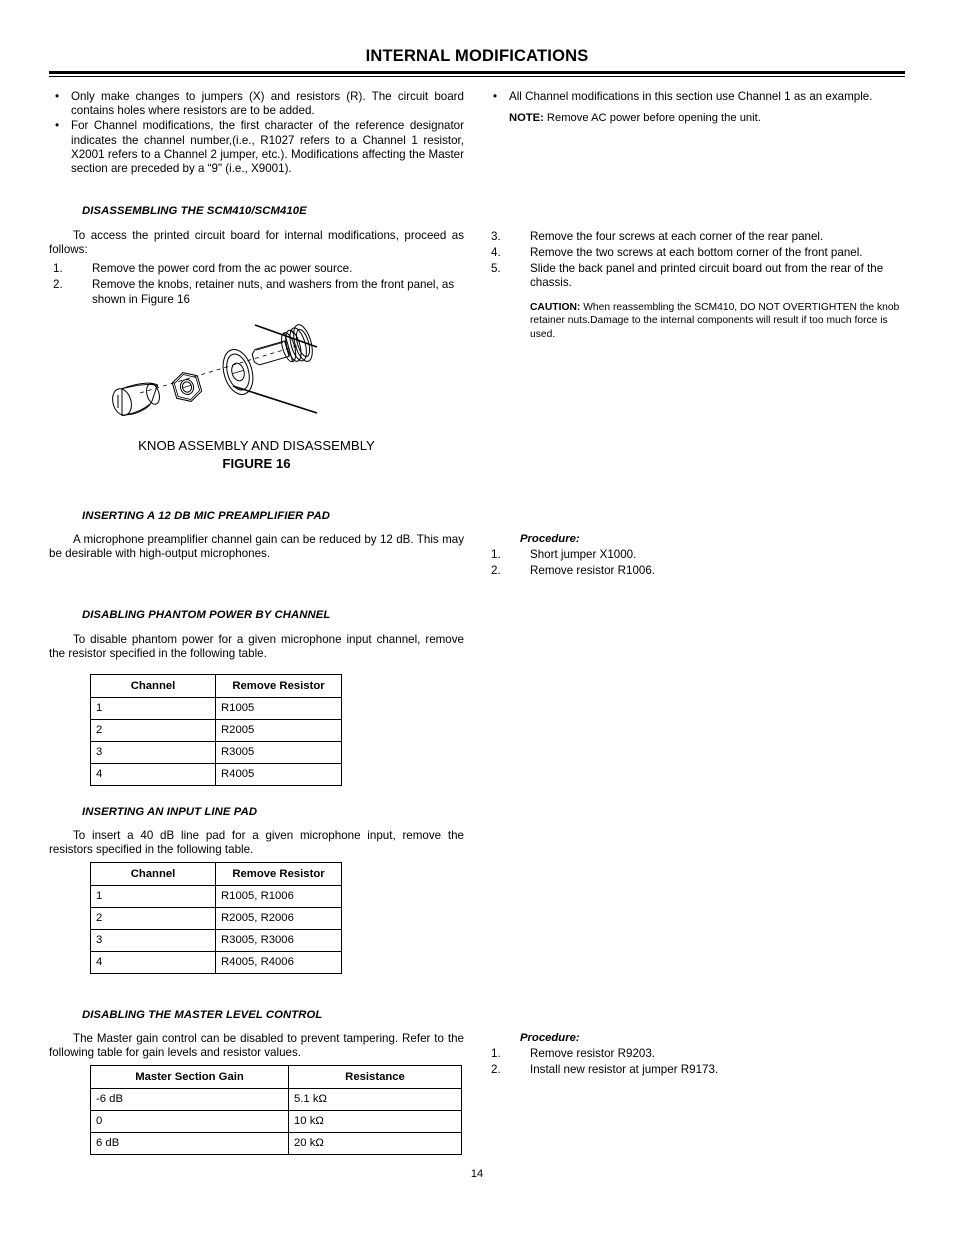 This screenshot has height=1235, width=954. What do you see at coordinates (202, 1015) in the screenshot?
I see `section-heading-master-level: DISABLING THE MASTER LEVEL CONTROL` at bounding box center [202, 1015].